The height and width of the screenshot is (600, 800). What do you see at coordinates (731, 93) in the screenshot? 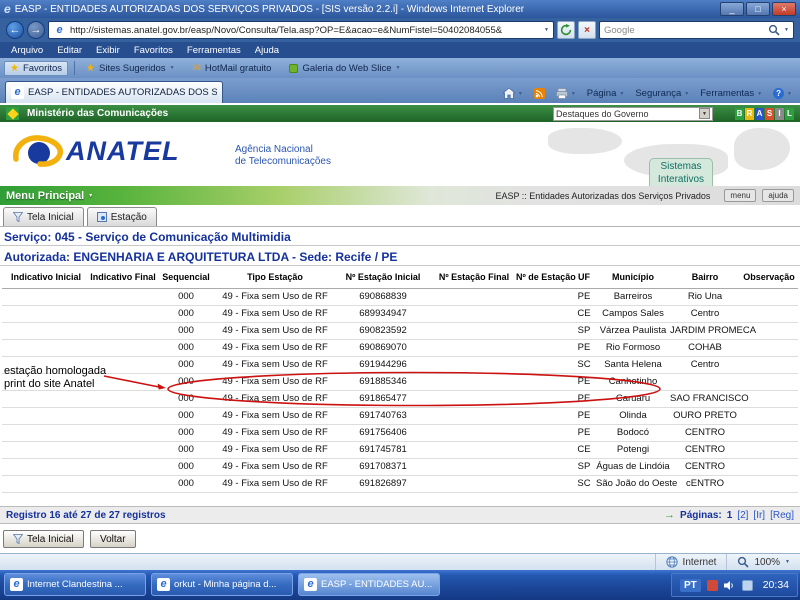
I see `tools-menu-button: Ferramentas ▼` at bounding box center [731, 93].